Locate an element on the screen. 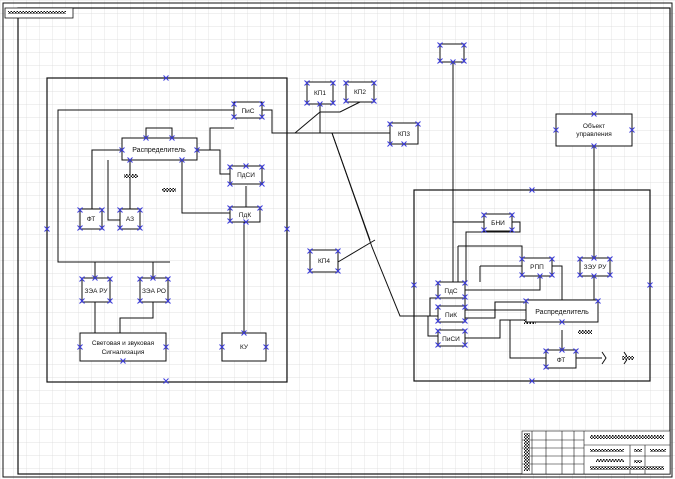 This screenshot has width=675, height=479. label-kp4: КП4 is located at coordinates (324, 261).